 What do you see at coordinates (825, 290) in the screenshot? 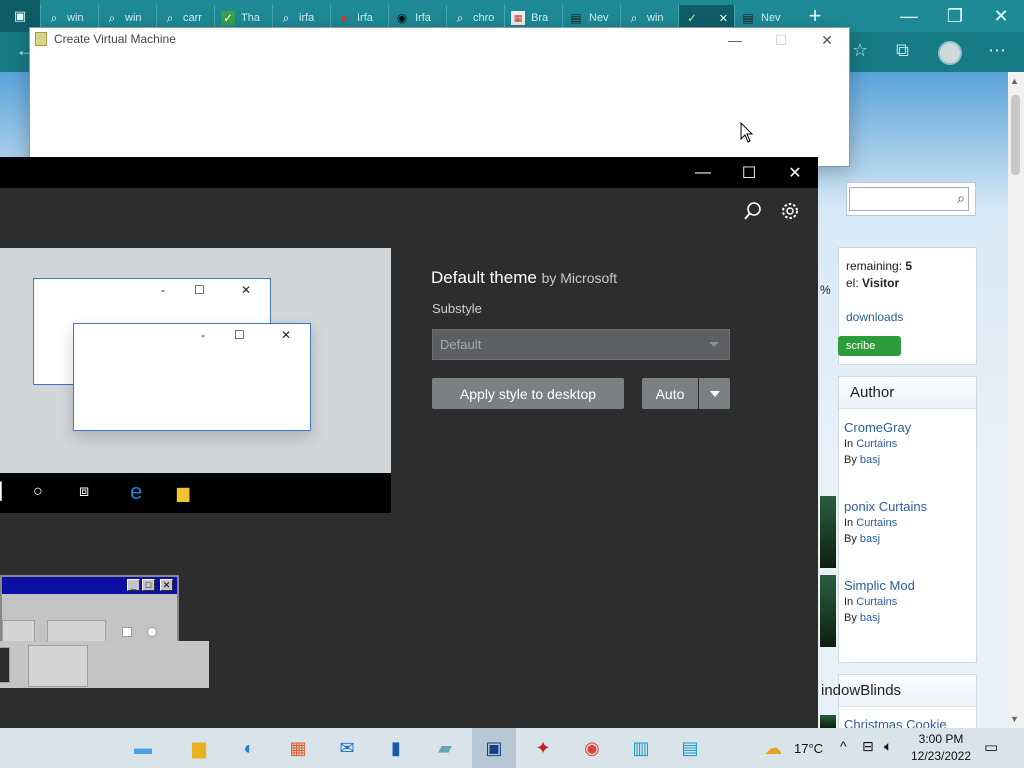
I see `percent-label: %` at bounding box center [825, 290].